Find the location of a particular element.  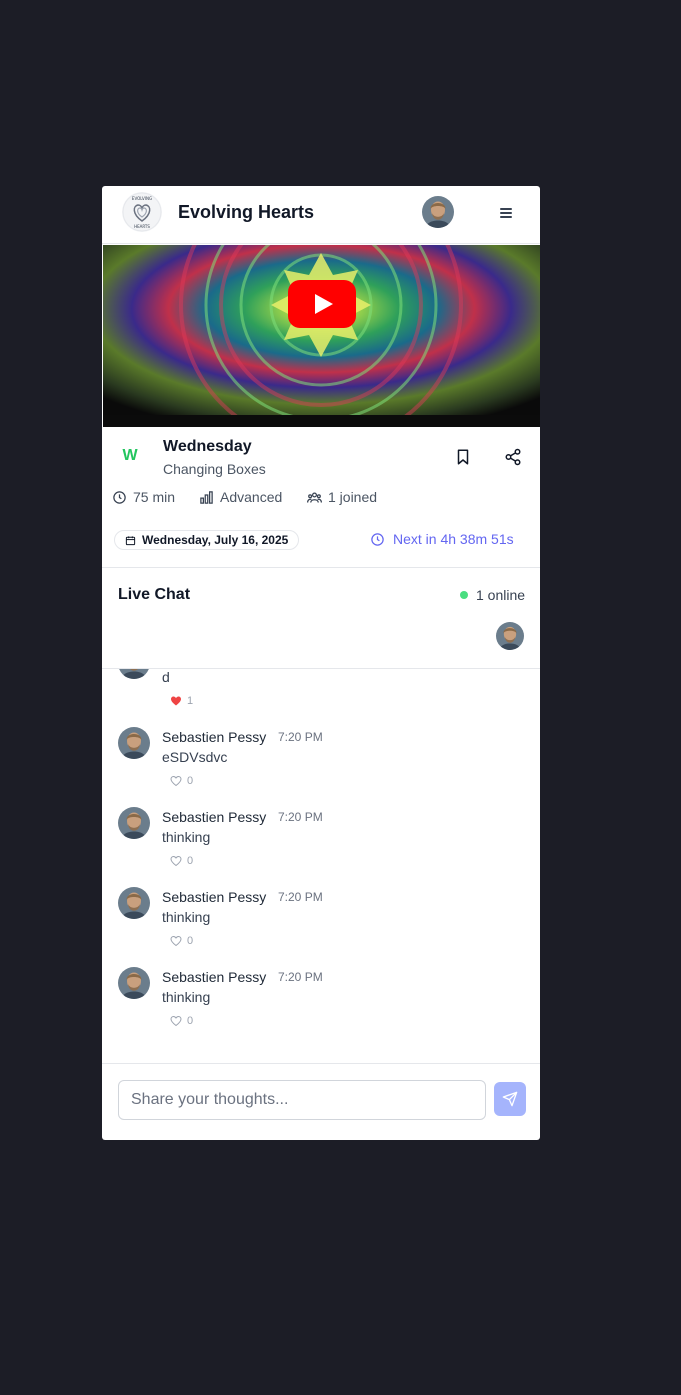

online-user-avatar is located at coordinates (510, 636).